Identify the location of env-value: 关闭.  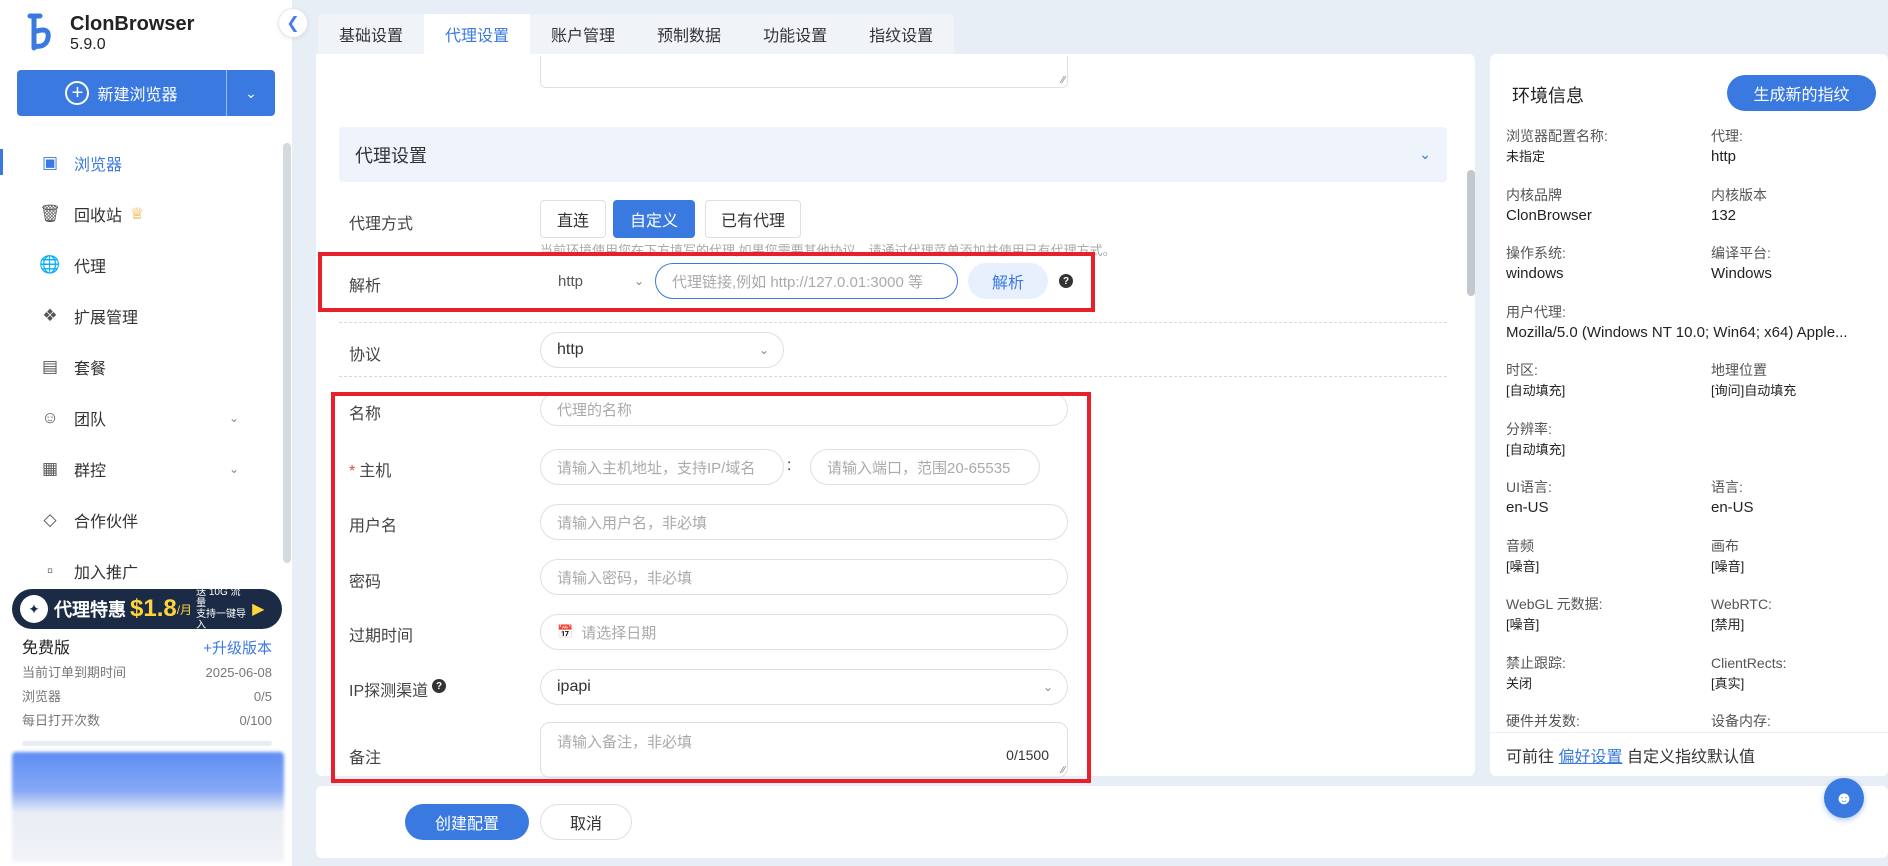
(1519, 683).